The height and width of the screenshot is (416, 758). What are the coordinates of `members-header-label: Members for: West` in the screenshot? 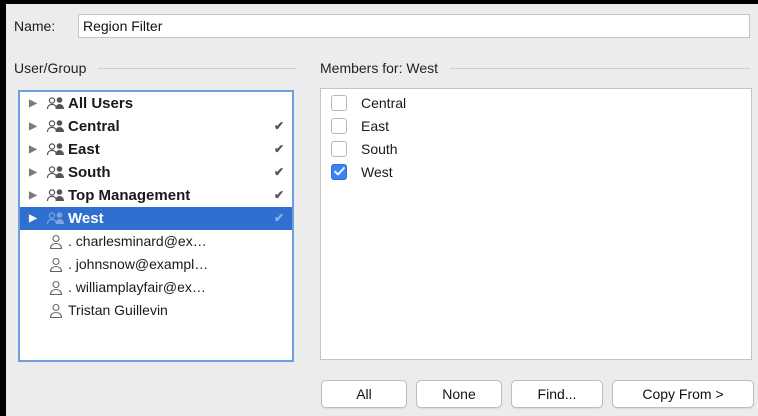 It's located at (379, 68).